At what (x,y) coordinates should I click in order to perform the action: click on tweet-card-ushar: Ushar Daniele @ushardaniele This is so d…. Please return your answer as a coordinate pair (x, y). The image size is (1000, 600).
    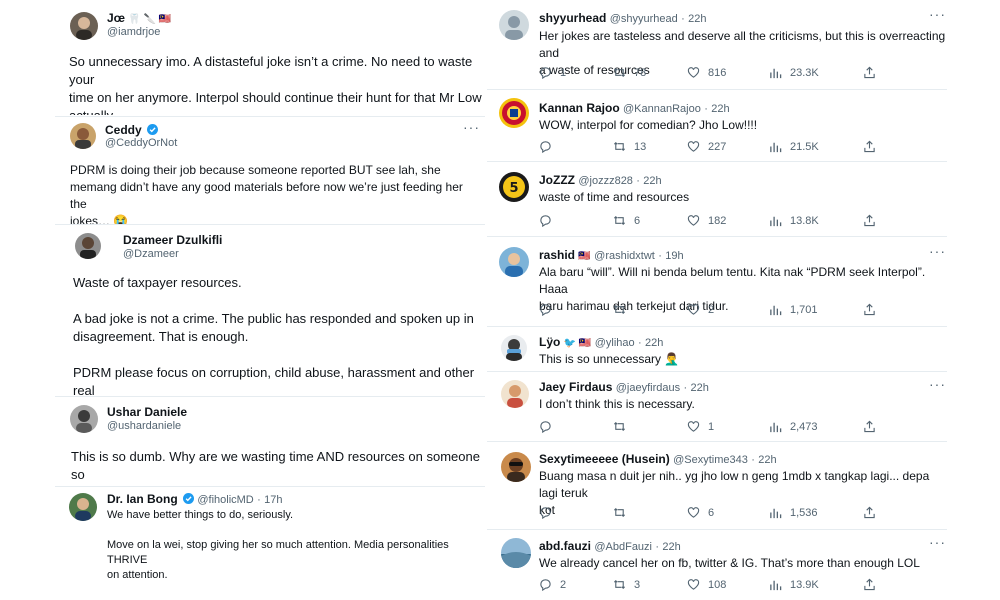
    Looking at the image, I should click on (270, 442).